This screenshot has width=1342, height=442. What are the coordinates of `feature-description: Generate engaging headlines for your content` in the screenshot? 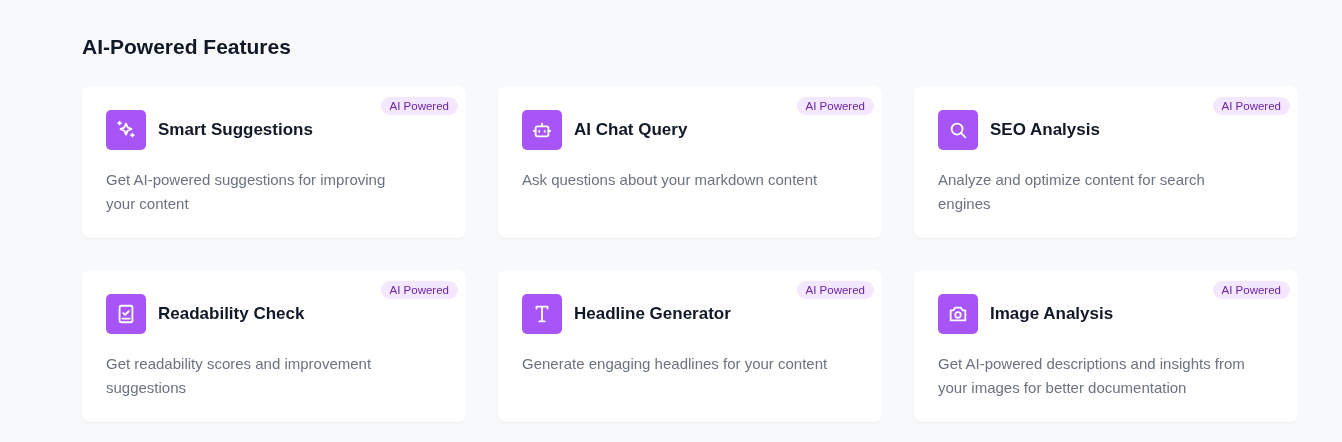 It's located at (675, 364).